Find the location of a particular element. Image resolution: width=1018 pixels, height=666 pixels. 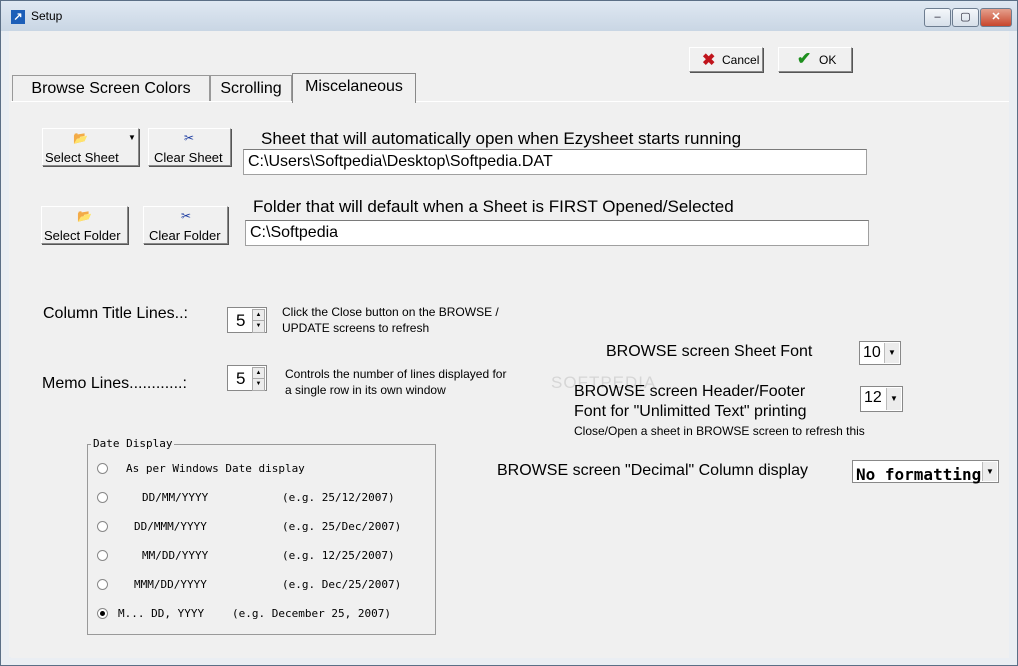

date-option-format: M... DD, YYYY is located at coordinates (161, 613).